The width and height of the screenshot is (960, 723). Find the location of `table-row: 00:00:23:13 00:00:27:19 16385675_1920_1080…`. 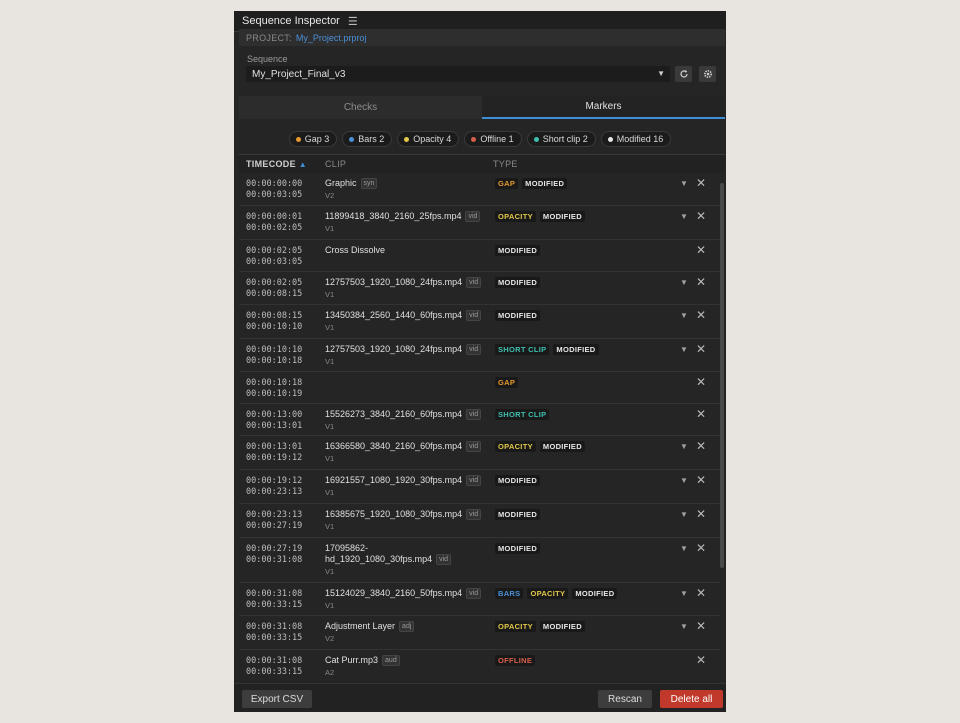

table-row: 00:00:23:13 00:00:27:19 16385675_1920_1080… is located at coordinates (479, 521).